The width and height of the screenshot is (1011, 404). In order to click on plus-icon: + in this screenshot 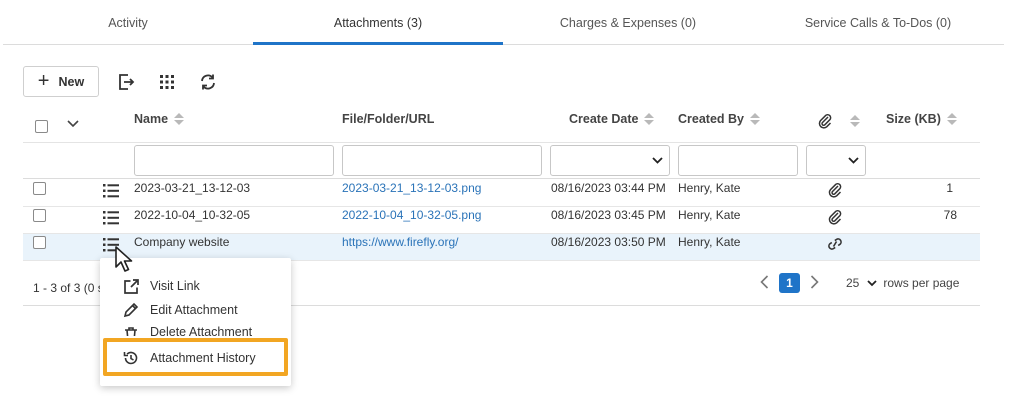, I will do `click(43, 80)`.